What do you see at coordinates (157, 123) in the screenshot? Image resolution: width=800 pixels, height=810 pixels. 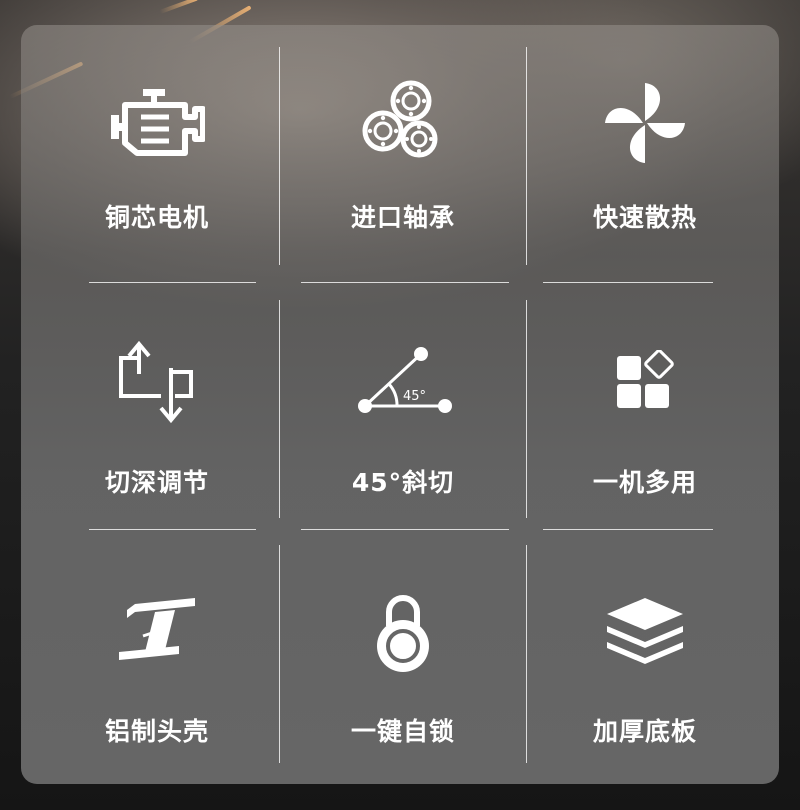 I see `engine-icon` at bounding box center [157, 123].